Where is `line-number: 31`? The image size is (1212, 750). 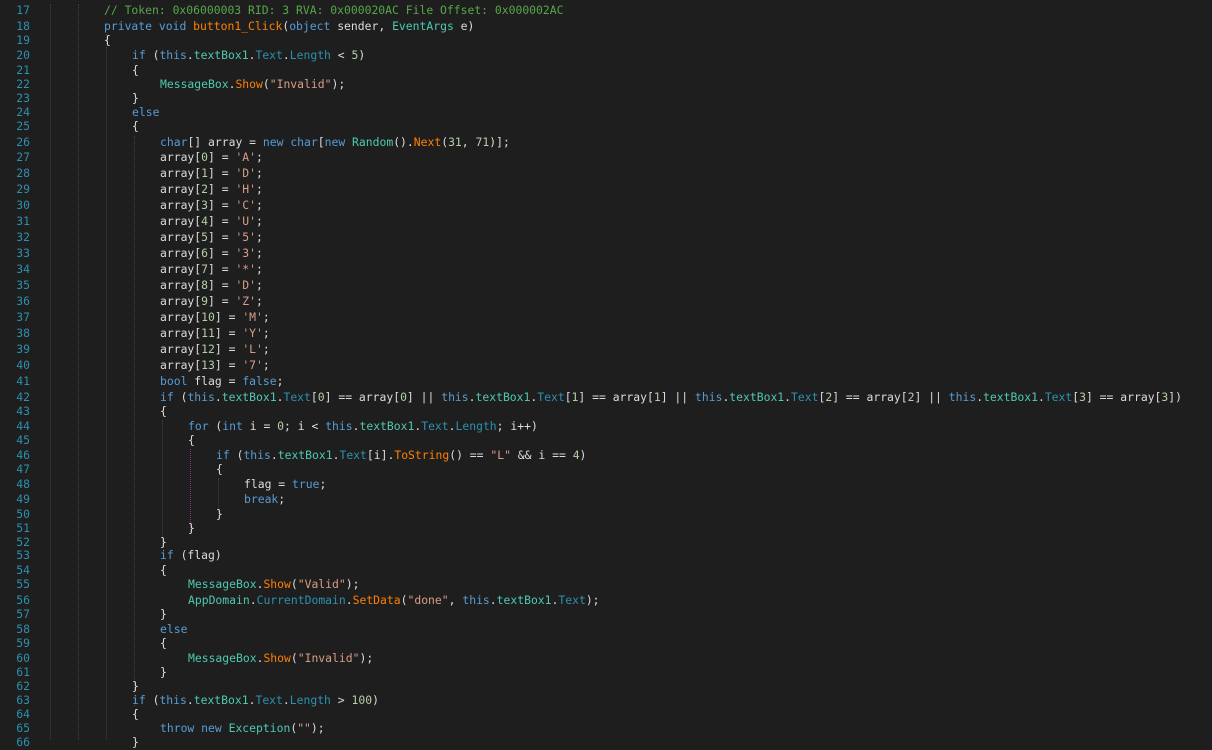 line-number: 31 is located at coordinates (23, 221).